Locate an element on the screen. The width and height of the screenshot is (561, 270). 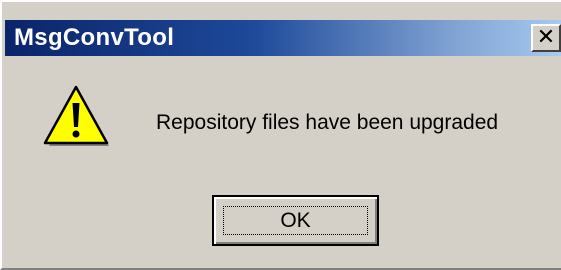
dialog-message: Repository files have been upgraded is located at coordinates (327, 122).